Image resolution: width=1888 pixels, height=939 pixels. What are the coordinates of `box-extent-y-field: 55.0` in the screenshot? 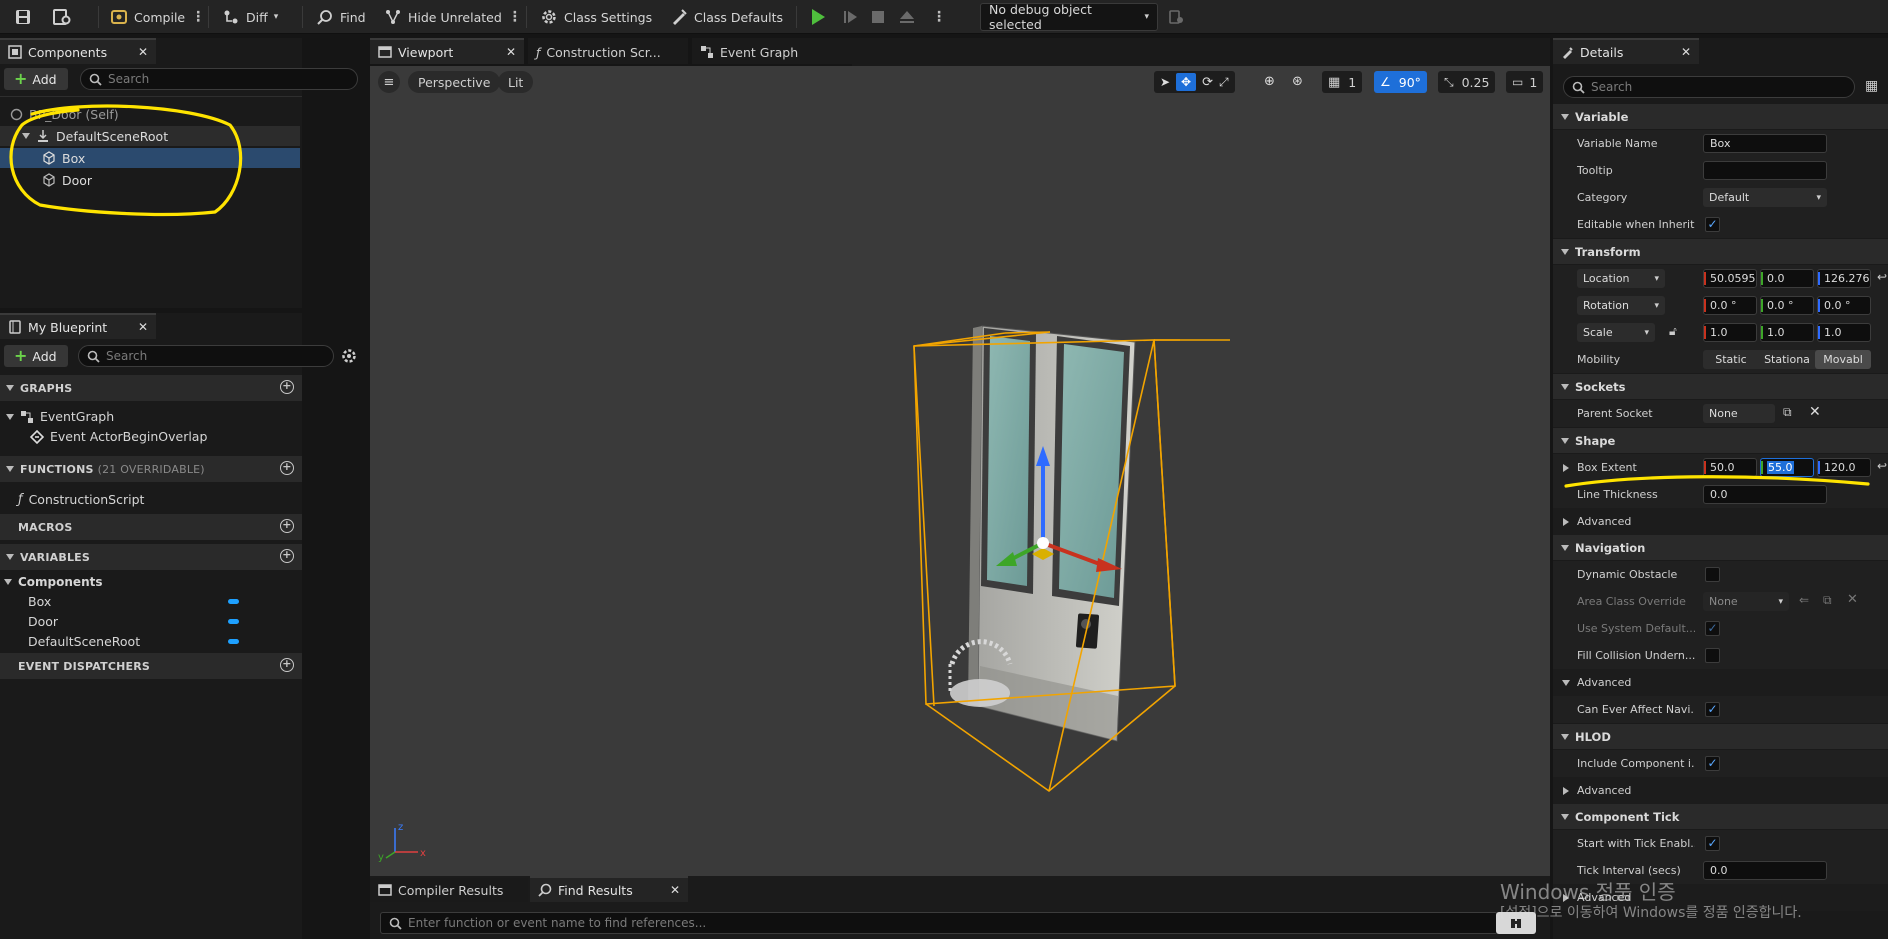 It's located at (1787, 467).